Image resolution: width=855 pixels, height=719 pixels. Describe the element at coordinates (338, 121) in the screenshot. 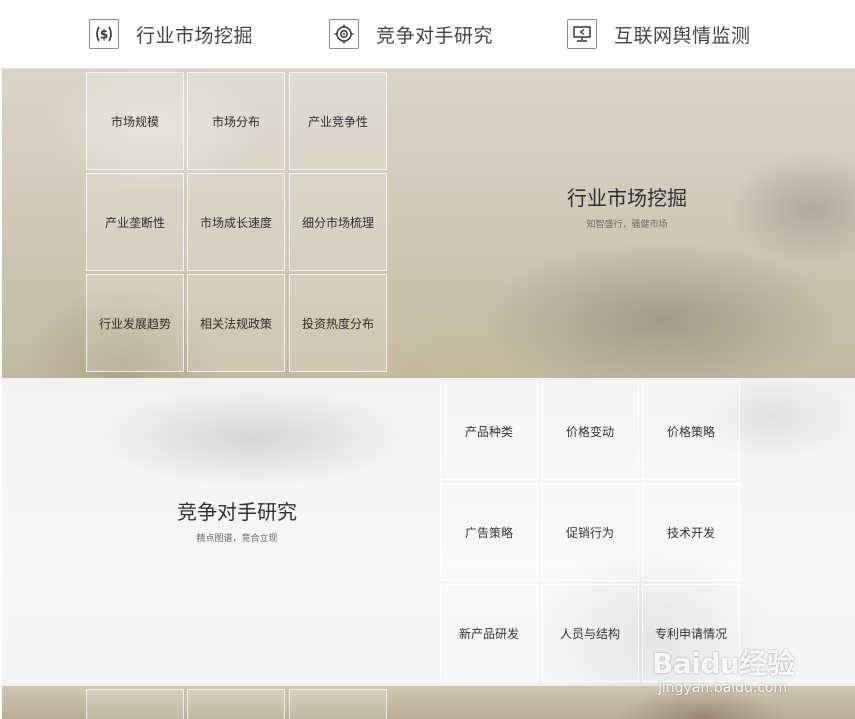

I see `tile-industry-competitiveness: 产业竞争性` at that location.